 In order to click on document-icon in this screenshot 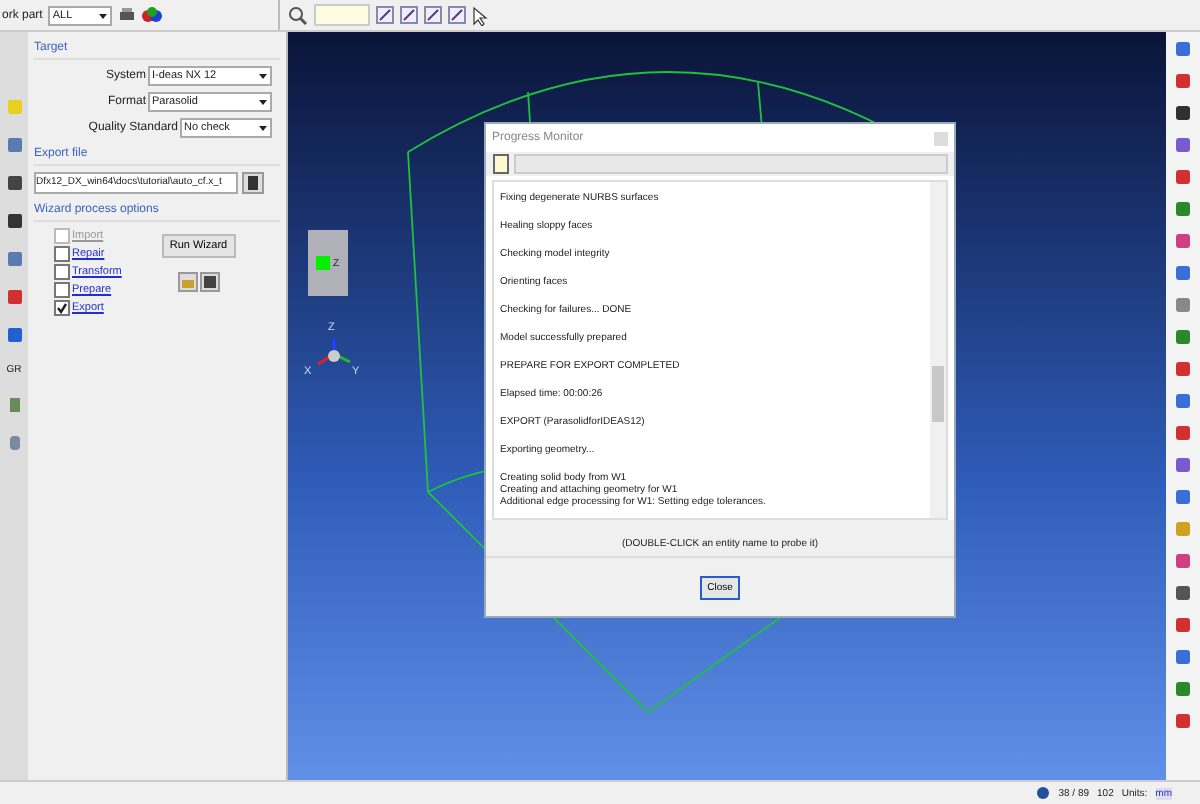, I will do `click(501, 164)`.